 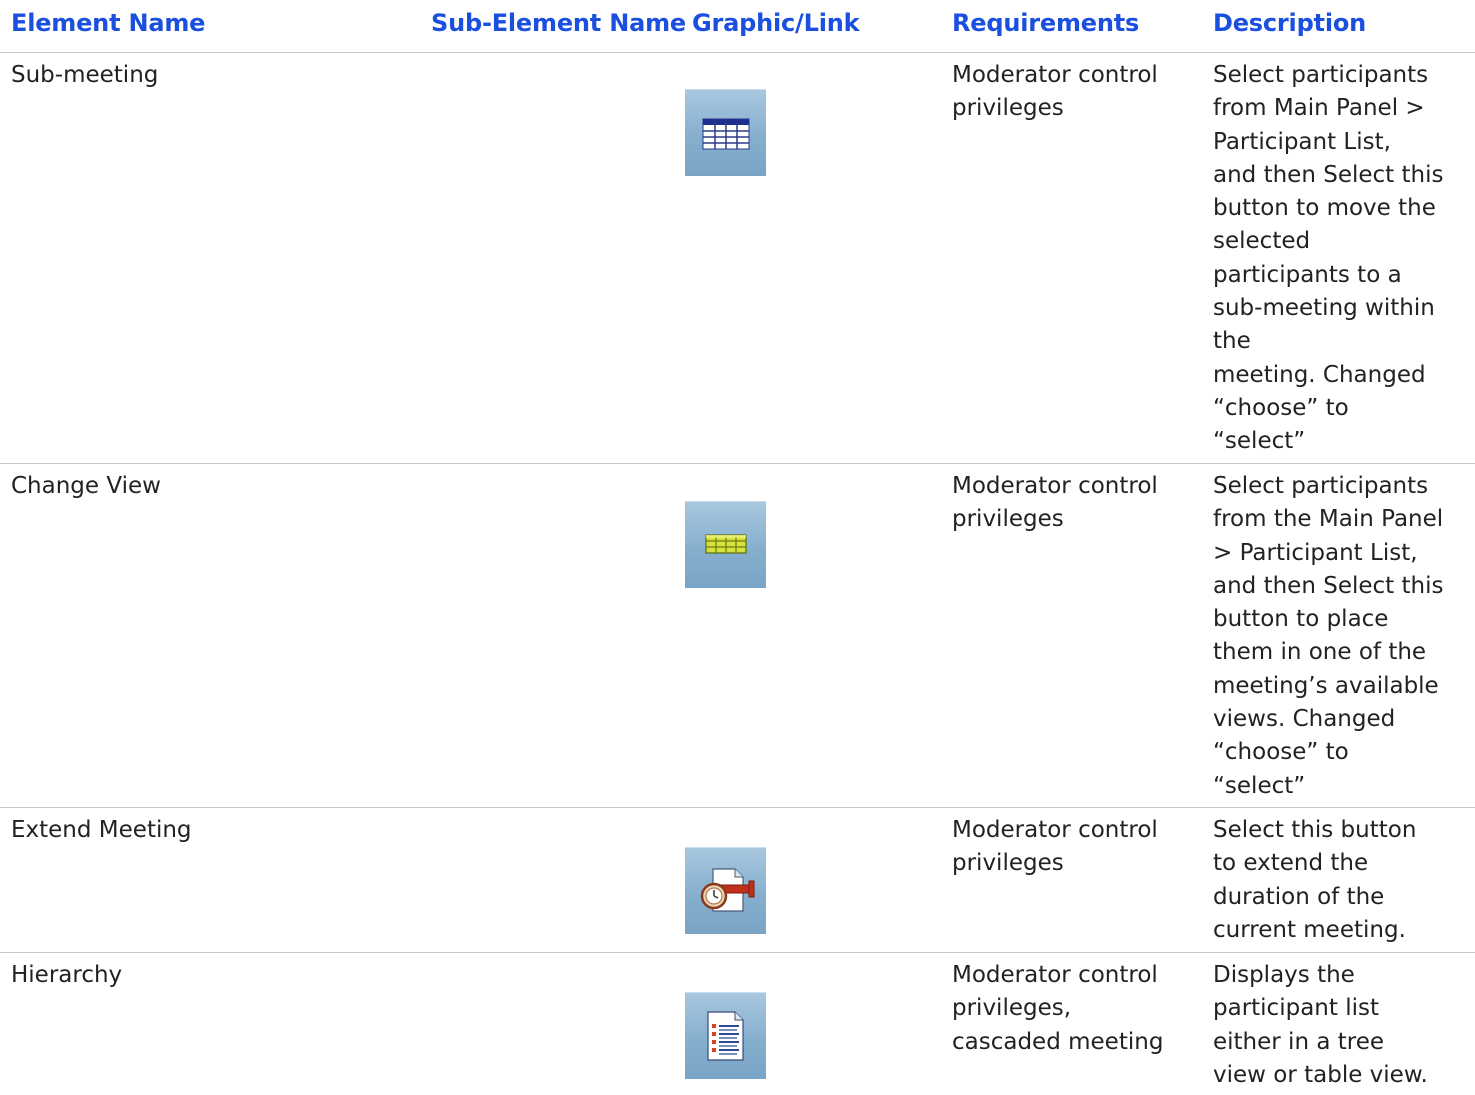 I want to click on hierarchy-button, so click(x=725, y=1035).